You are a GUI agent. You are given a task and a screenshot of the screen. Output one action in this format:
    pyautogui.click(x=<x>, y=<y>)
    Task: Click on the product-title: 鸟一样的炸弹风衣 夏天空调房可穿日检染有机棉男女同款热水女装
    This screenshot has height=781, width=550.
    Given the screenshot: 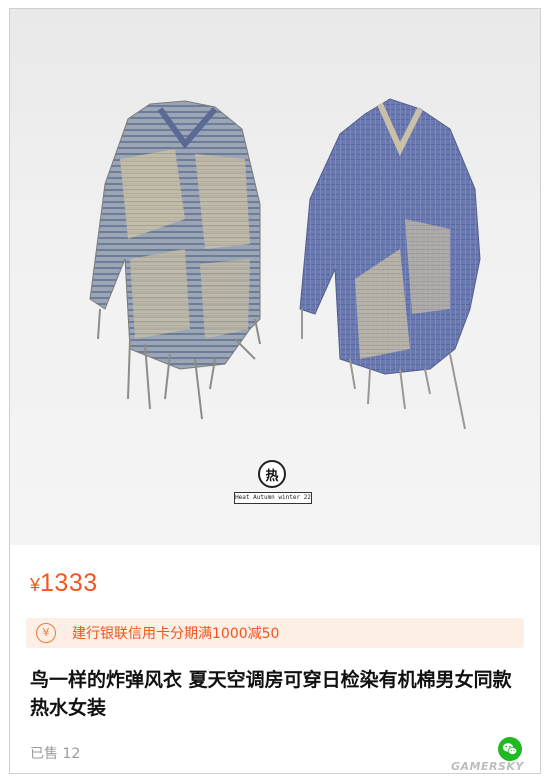 What is the action you would take?
    pyautogui.click(x=271, y=694)
    